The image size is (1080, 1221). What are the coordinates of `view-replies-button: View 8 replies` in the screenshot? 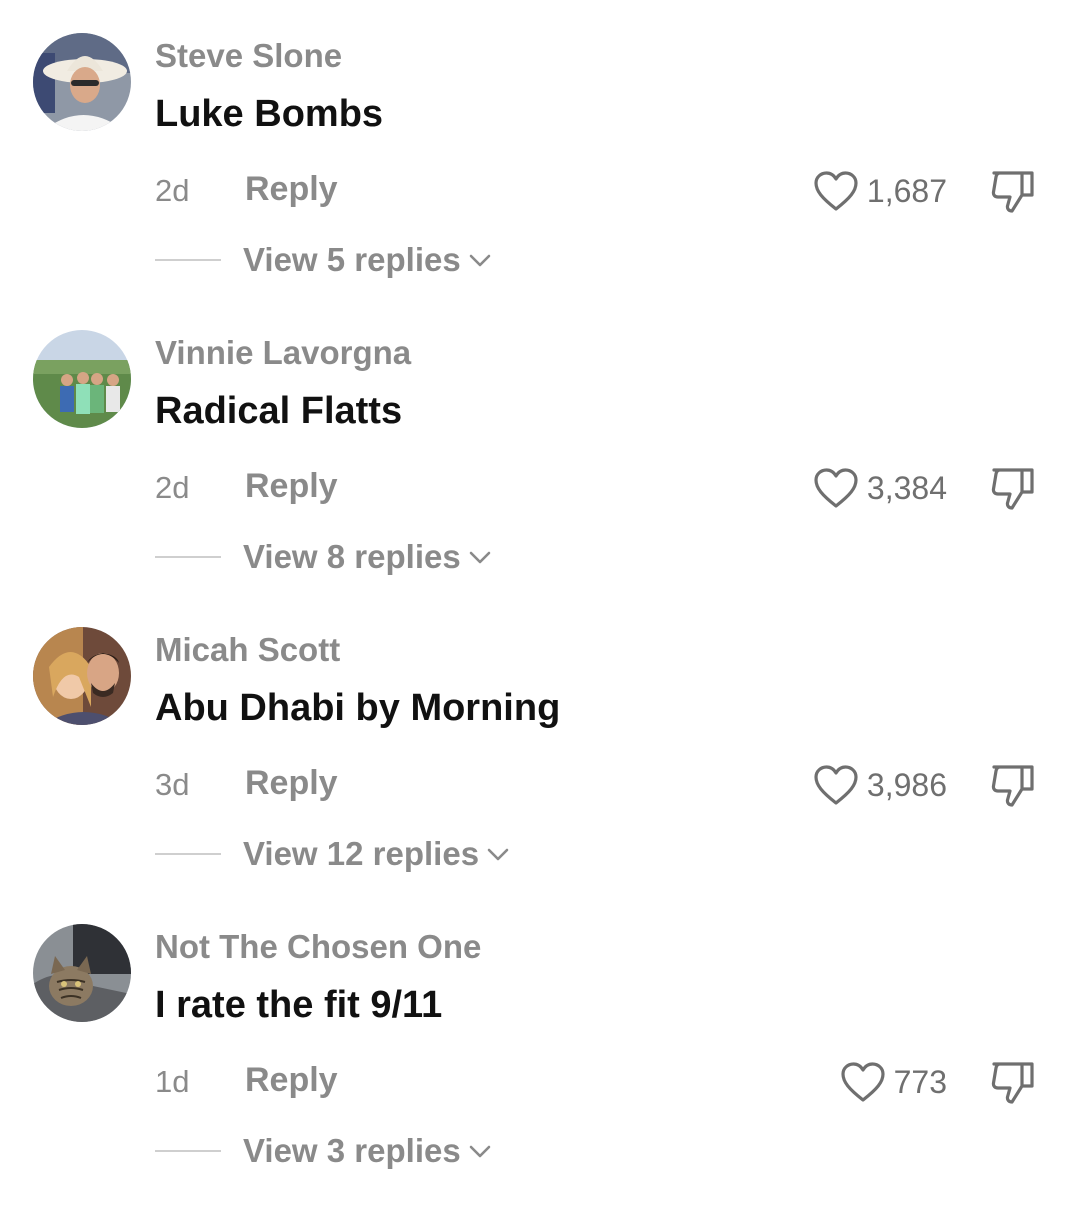 It's located at (368, 557).